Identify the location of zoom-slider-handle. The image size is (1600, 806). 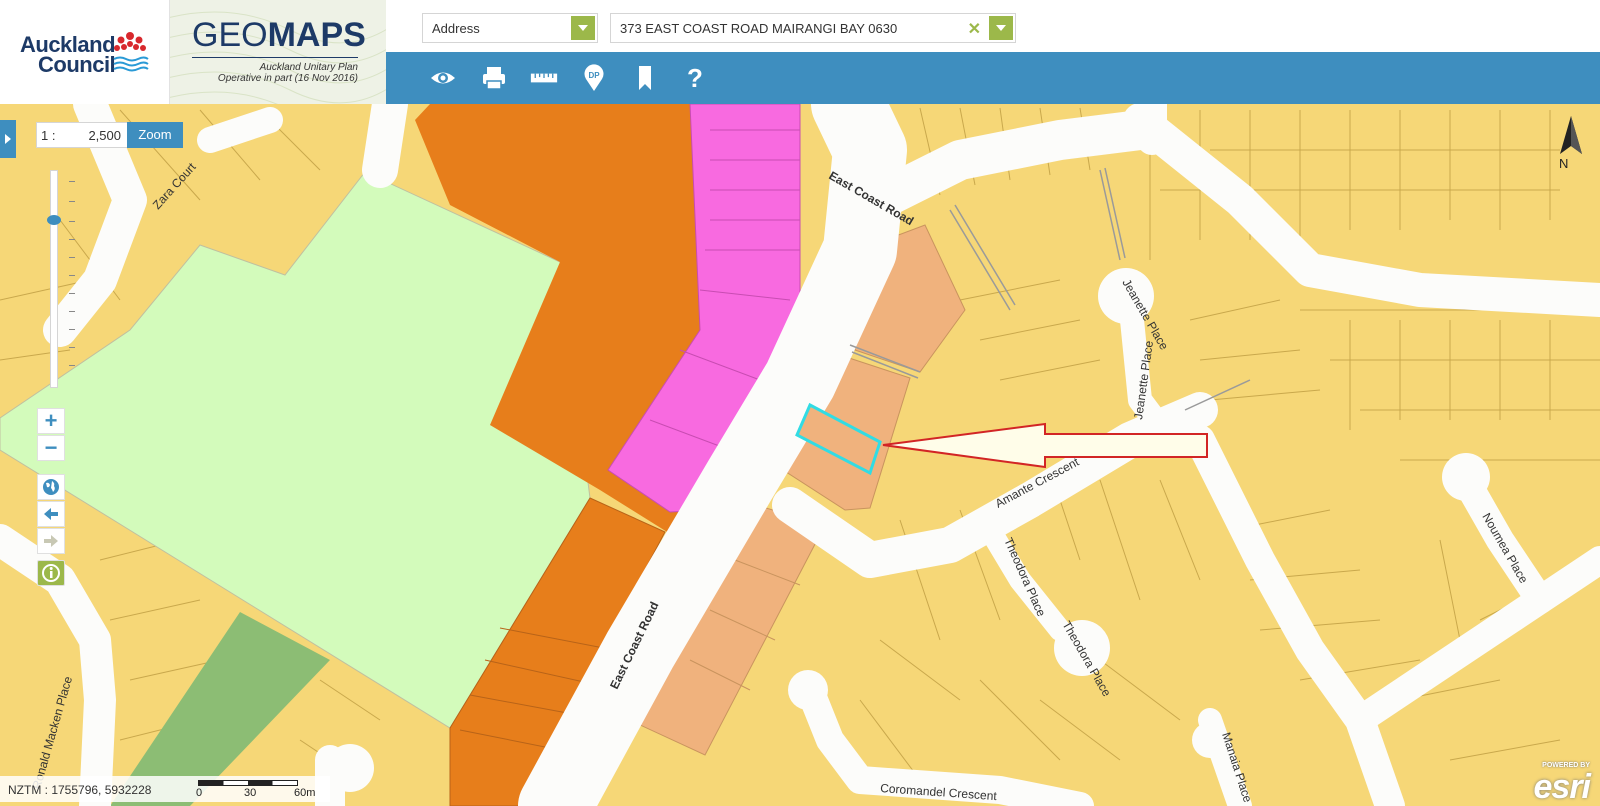
(54, 220).